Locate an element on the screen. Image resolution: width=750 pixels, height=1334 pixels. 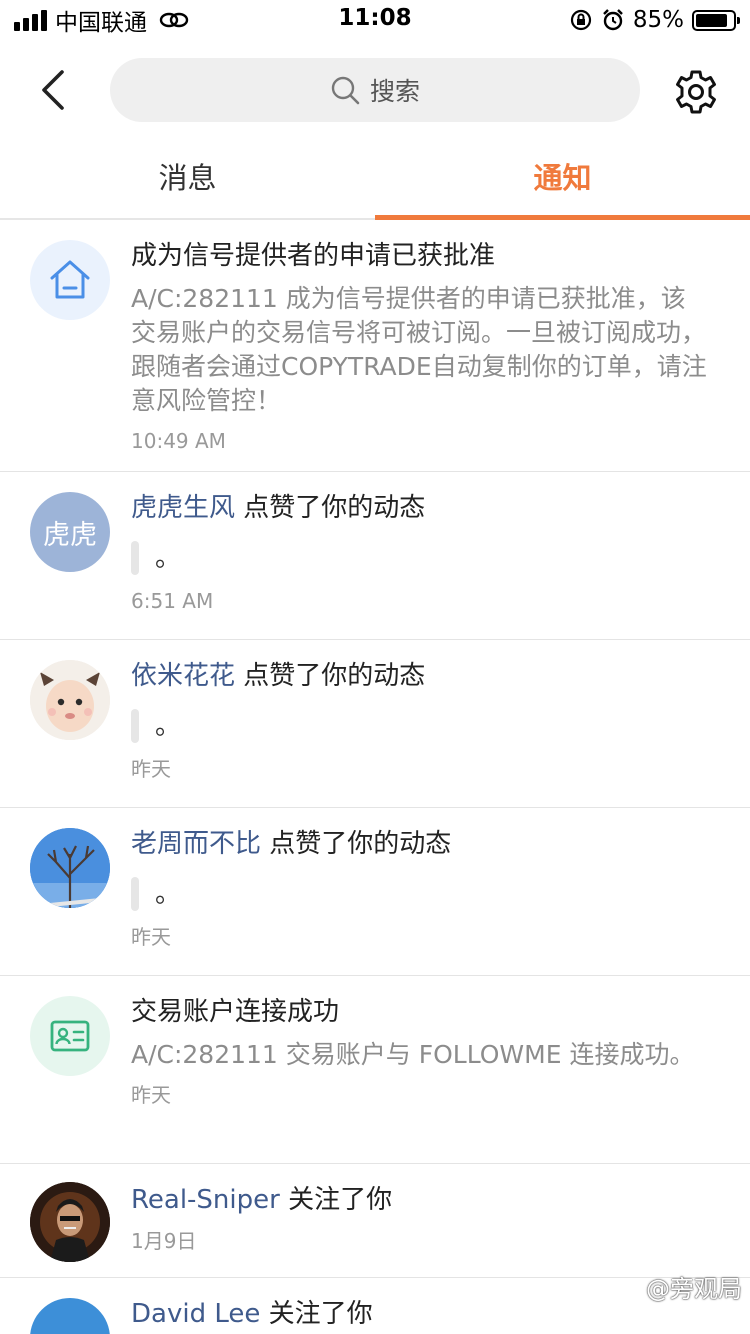
search-icon is located at coordinates (345, 90).